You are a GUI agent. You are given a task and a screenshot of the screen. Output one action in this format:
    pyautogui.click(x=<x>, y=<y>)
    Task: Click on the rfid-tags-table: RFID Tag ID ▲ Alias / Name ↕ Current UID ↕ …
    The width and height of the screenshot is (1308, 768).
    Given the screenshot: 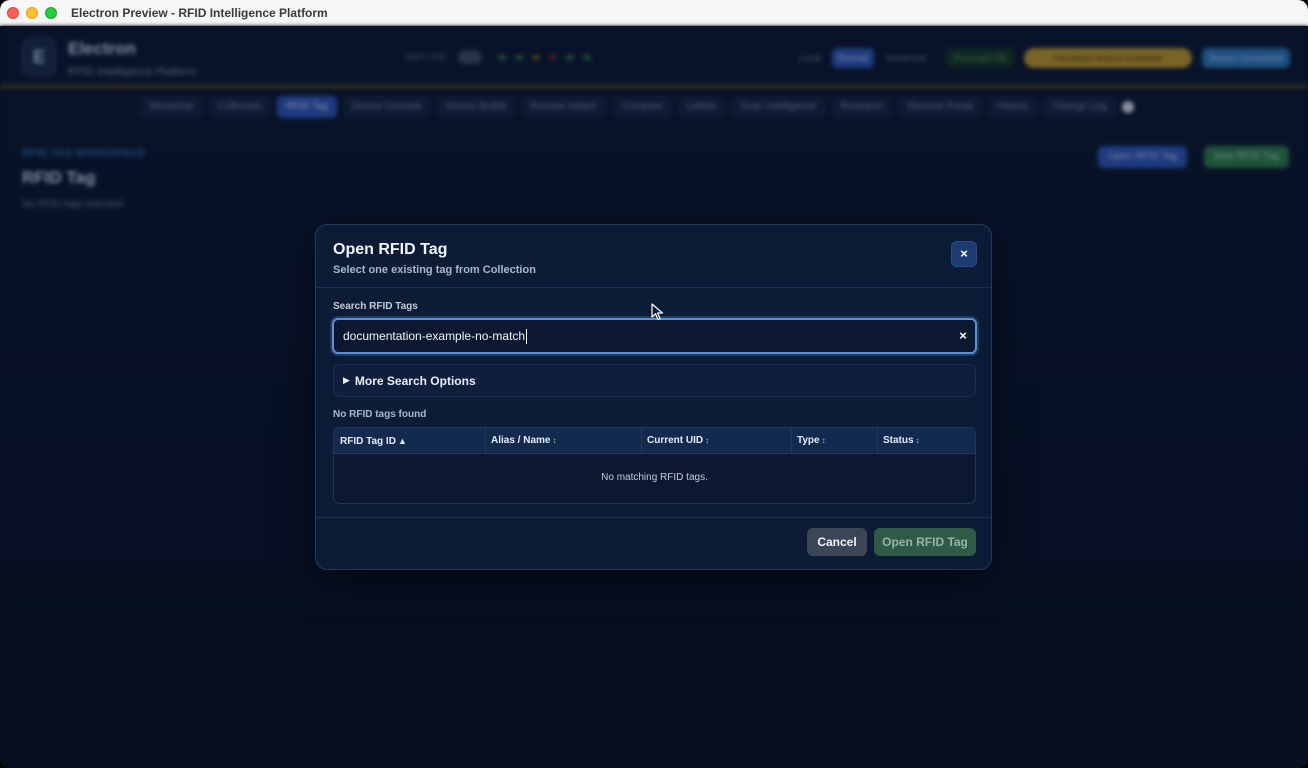 What is the action you would take?
    pyautogui.click(x=654, y=465)
    